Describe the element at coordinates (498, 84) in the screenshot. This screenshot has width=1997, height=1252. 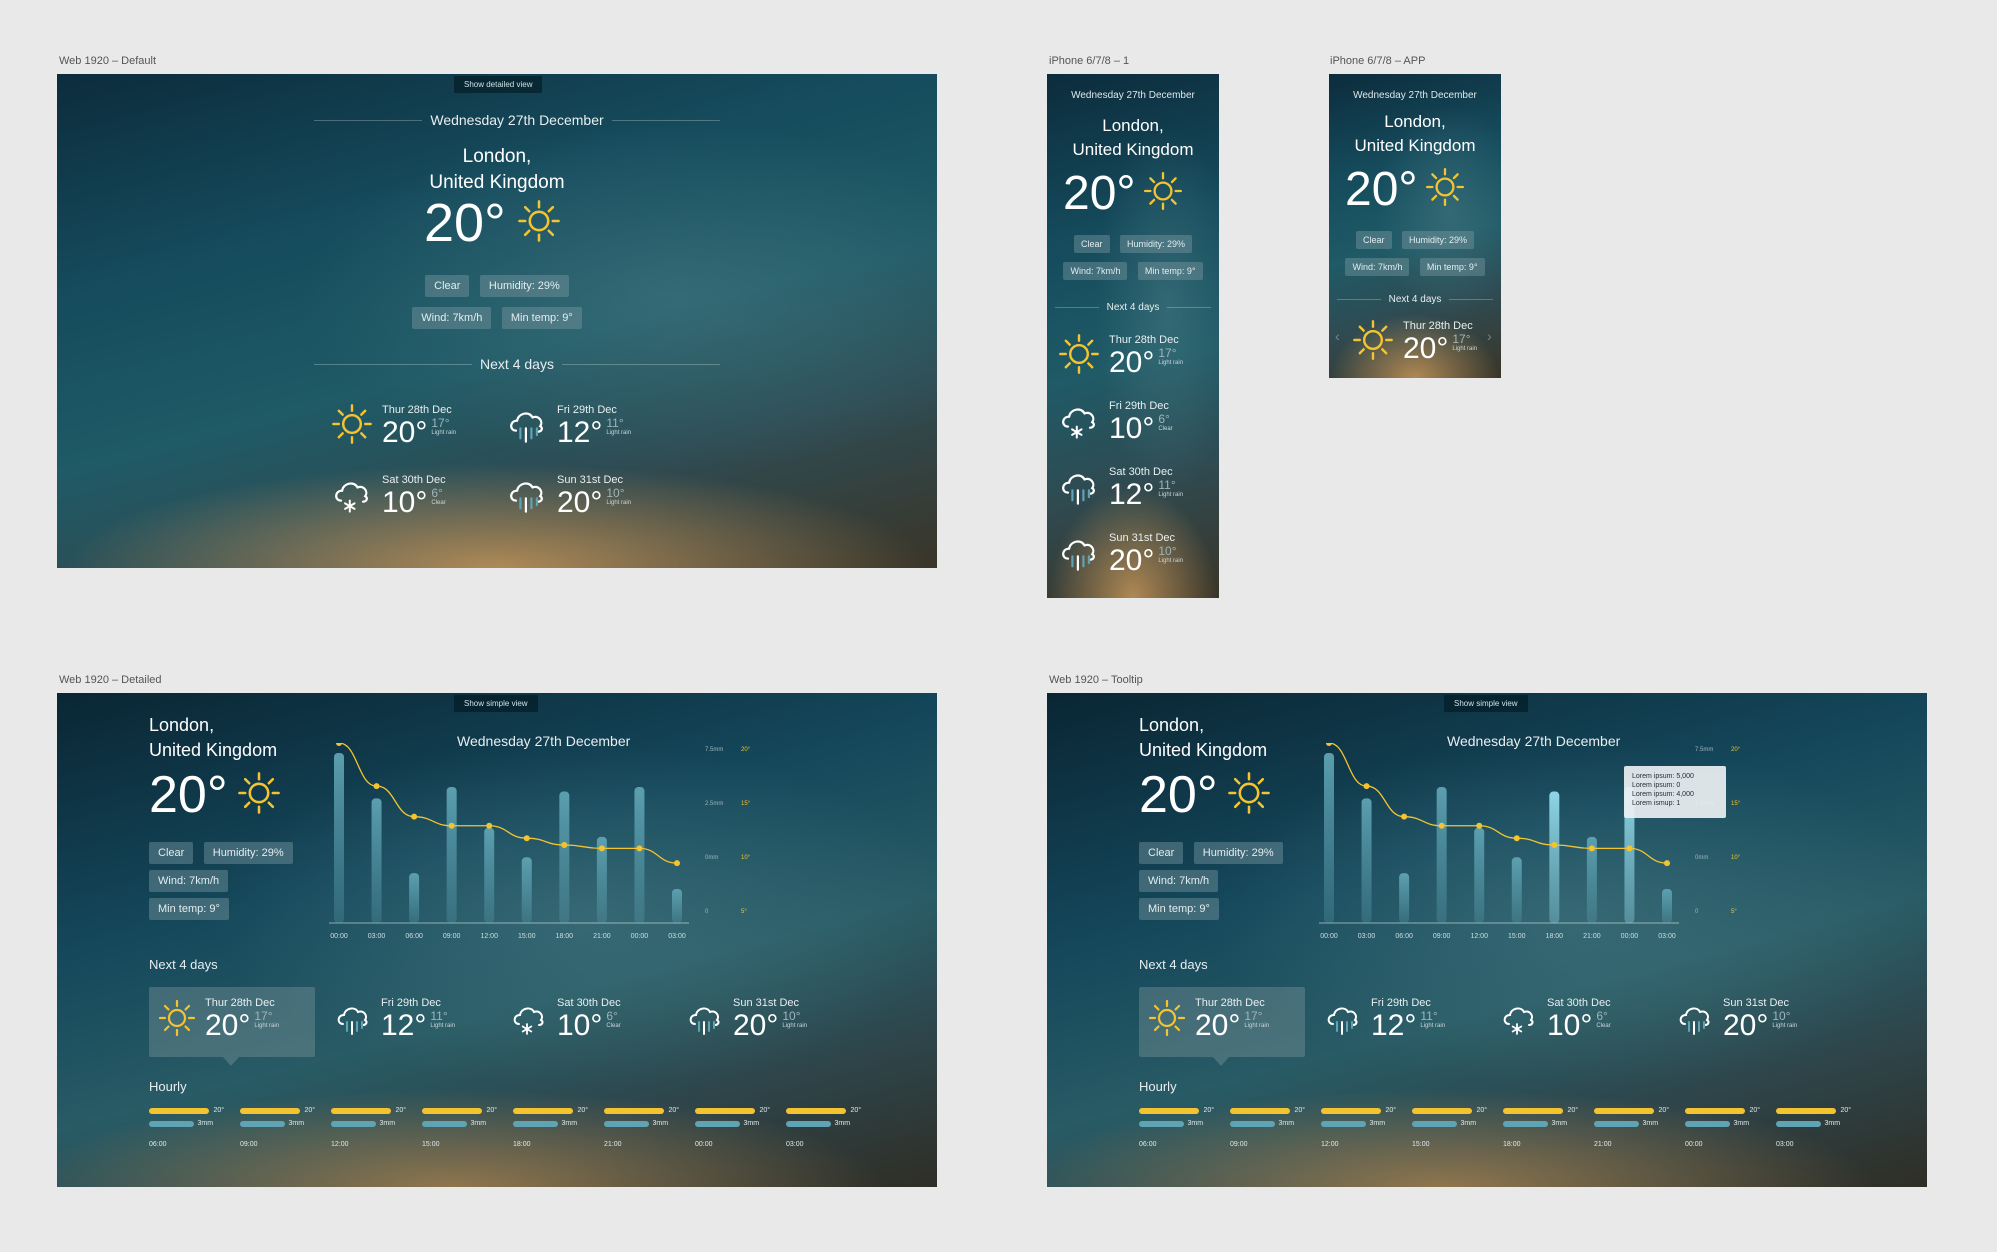
I see `show-detailed-view-button: Show detailed view` at that location.